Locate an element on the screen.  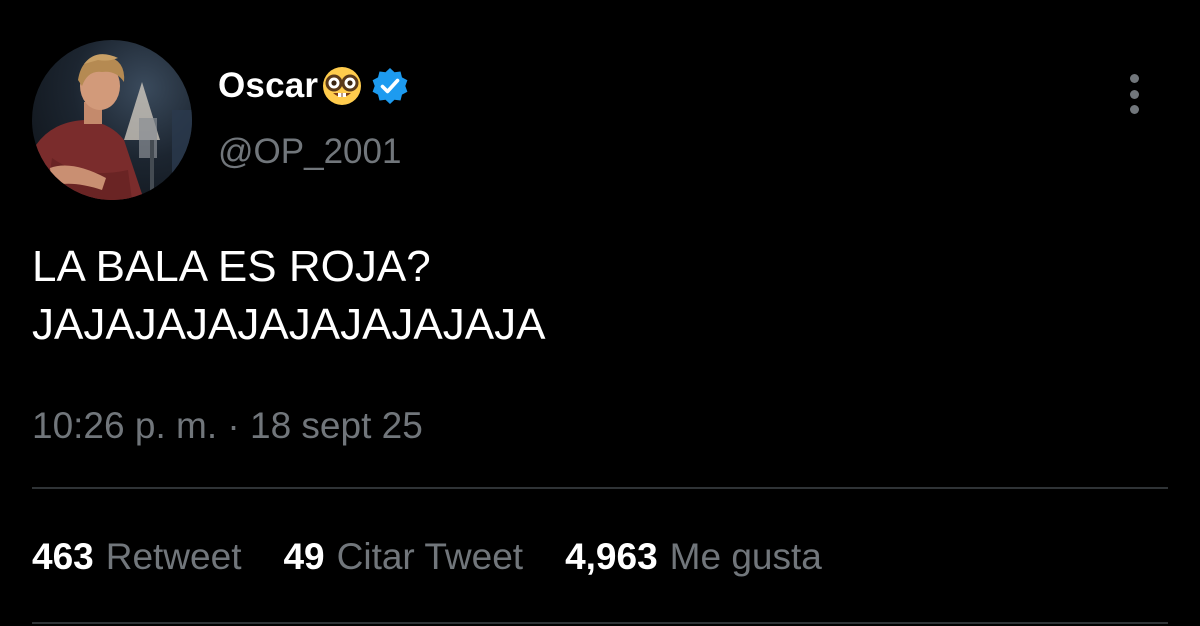
nerd-face-icon is located at coordinates (342, 86).